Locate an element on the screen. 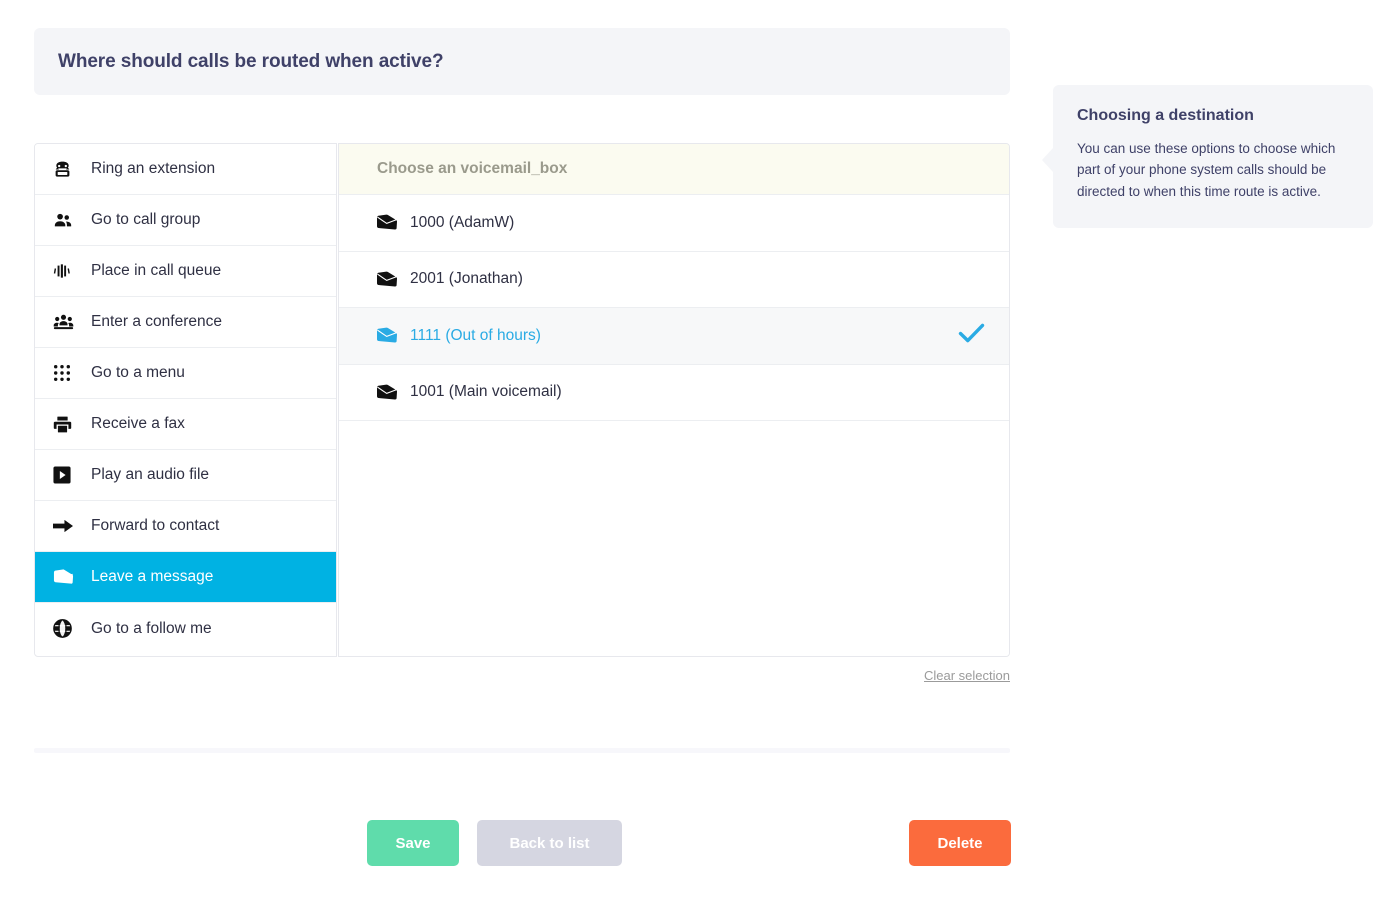 This screenshot has height=897, width=1400. list-item: 1111 (Out of hours) is located at coordinates (674, 336).